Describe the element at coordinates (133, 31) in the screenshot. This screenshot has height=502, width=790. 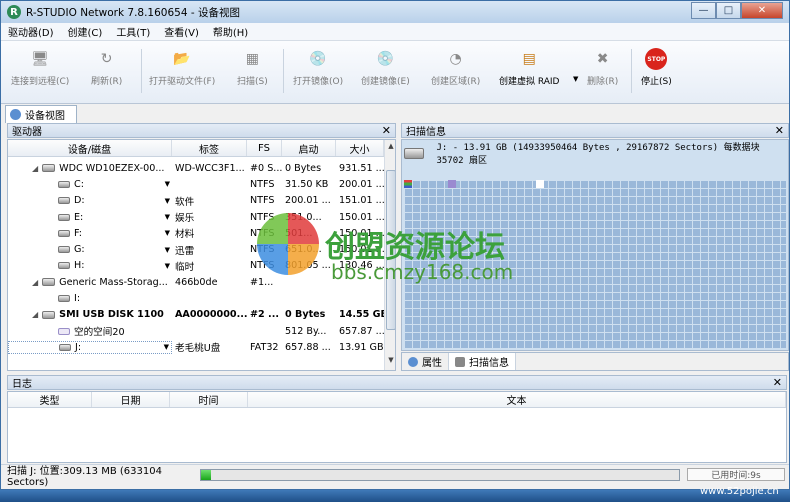
I see `menu-tools: 工具(T)` at that location.